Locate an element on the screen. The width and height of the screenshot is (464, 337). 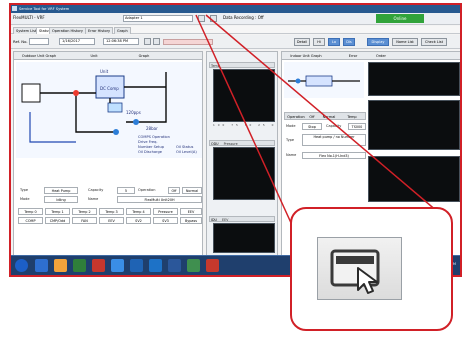
window-pointer-icon is located at coordinates (355, 271).